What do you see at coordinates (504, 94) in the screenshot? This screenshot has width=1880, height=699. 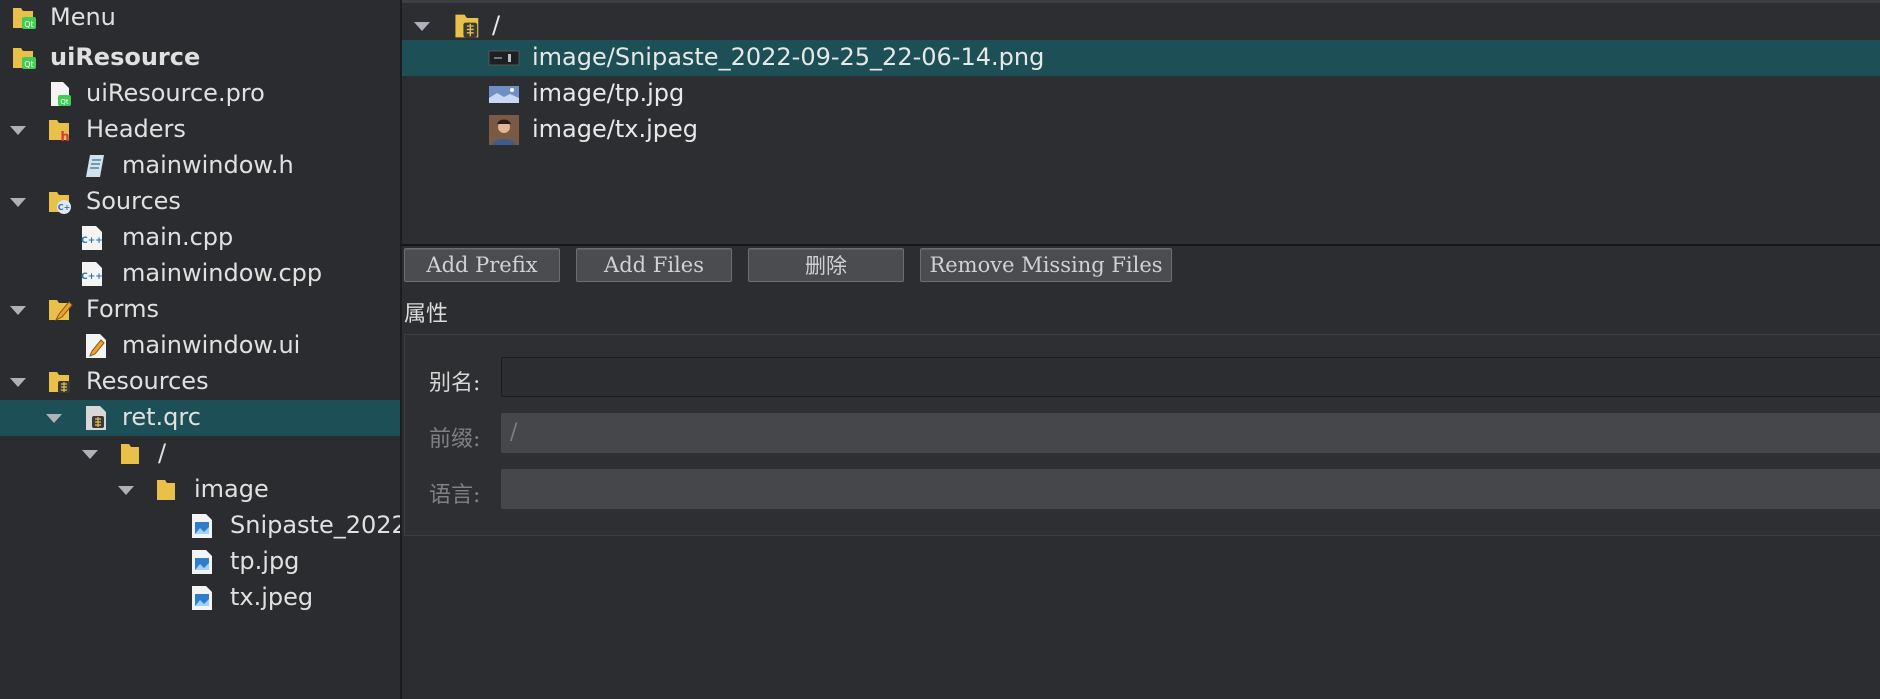 I see `landscape-thumbnail-icon` at bounding box center [504, 94].